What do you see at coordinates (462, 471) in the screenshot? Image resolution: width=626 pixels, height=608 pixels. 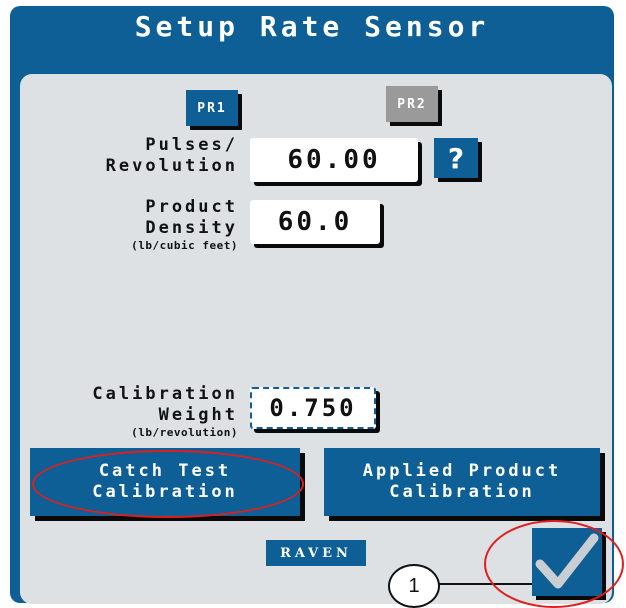 I see `applied-product-button-line1: Applied Product` at bounding box center [462, 471].